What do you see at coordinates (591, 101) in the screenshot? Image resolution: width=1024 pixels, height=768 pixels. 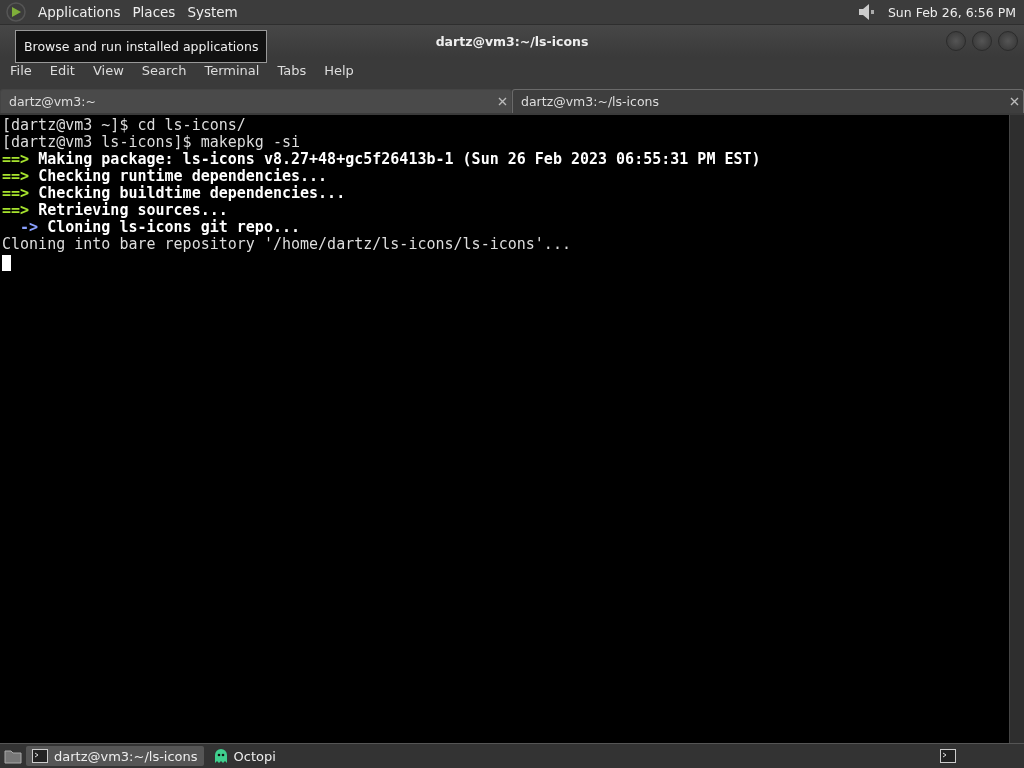 I see `tab-label: dartz@vm3:~/ls-icons` at bounding box center [591, 101].